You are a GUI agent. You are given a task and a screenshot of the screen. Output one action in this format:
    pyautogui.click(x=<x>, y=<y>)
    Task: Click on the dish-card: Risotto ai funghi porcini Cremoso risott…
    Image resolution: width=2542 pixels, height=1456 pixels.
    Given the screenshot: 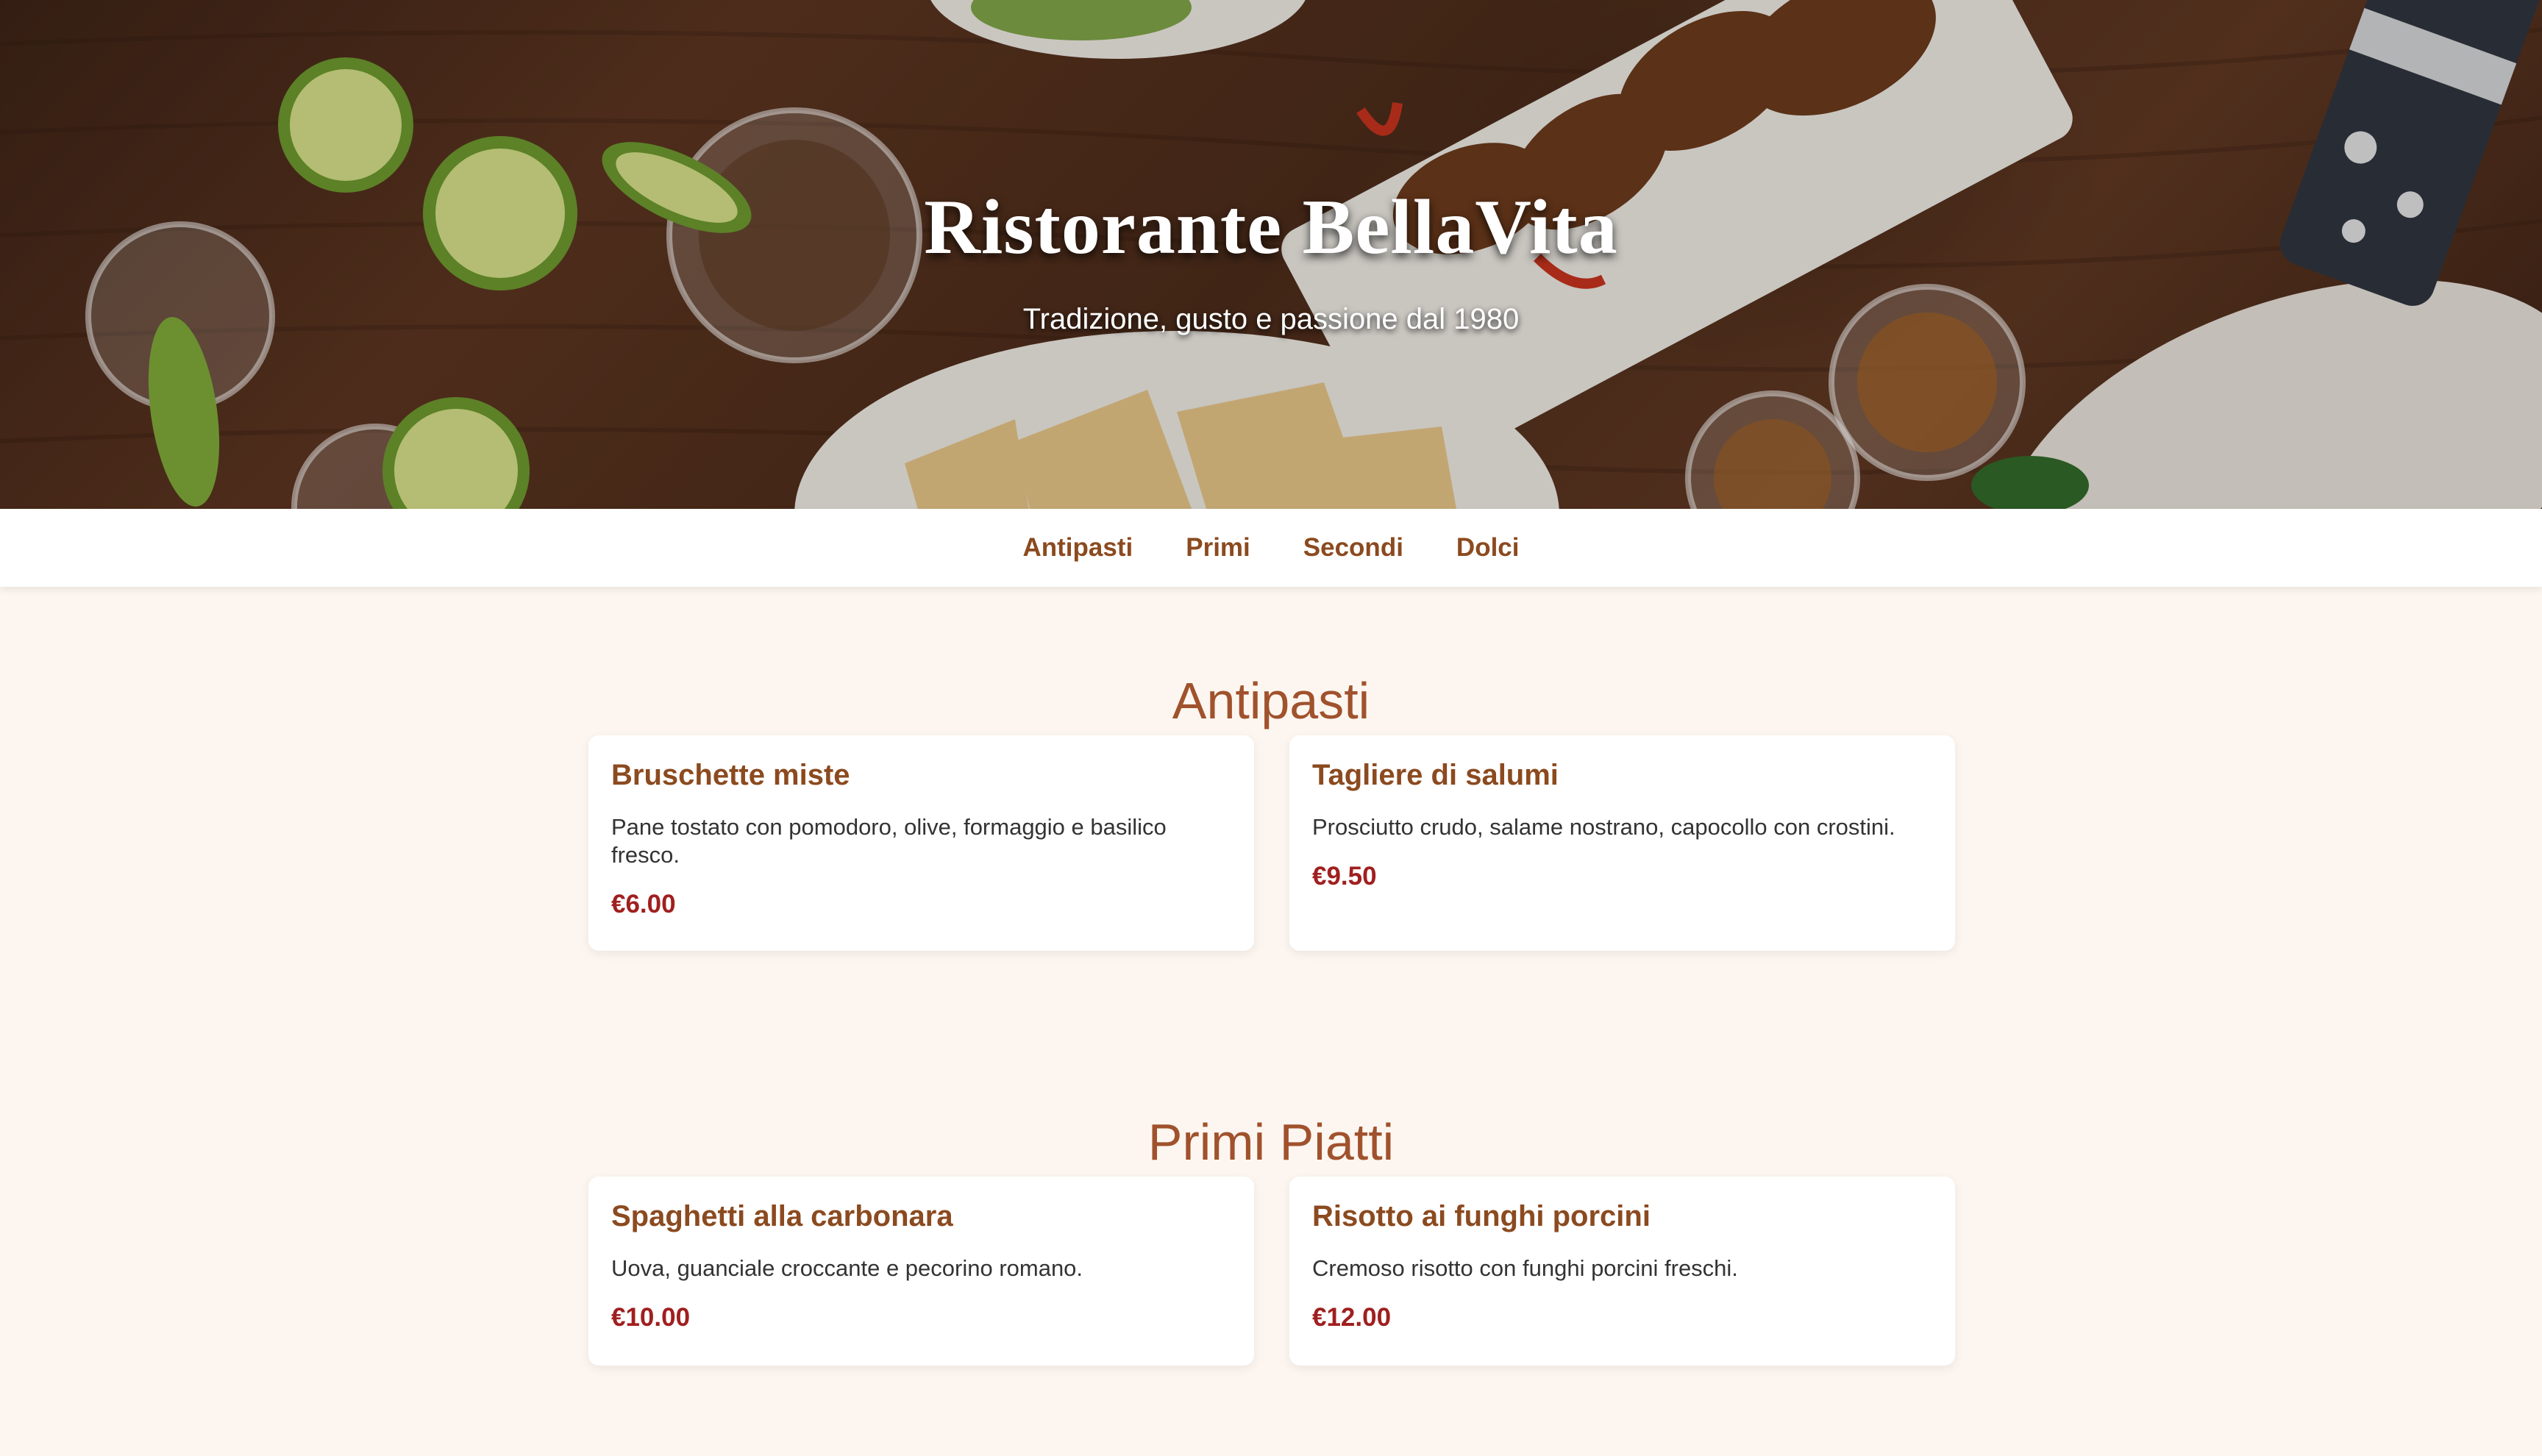 What is the action you would take?
    pyautogui.click(x=1622, y=1271)
    